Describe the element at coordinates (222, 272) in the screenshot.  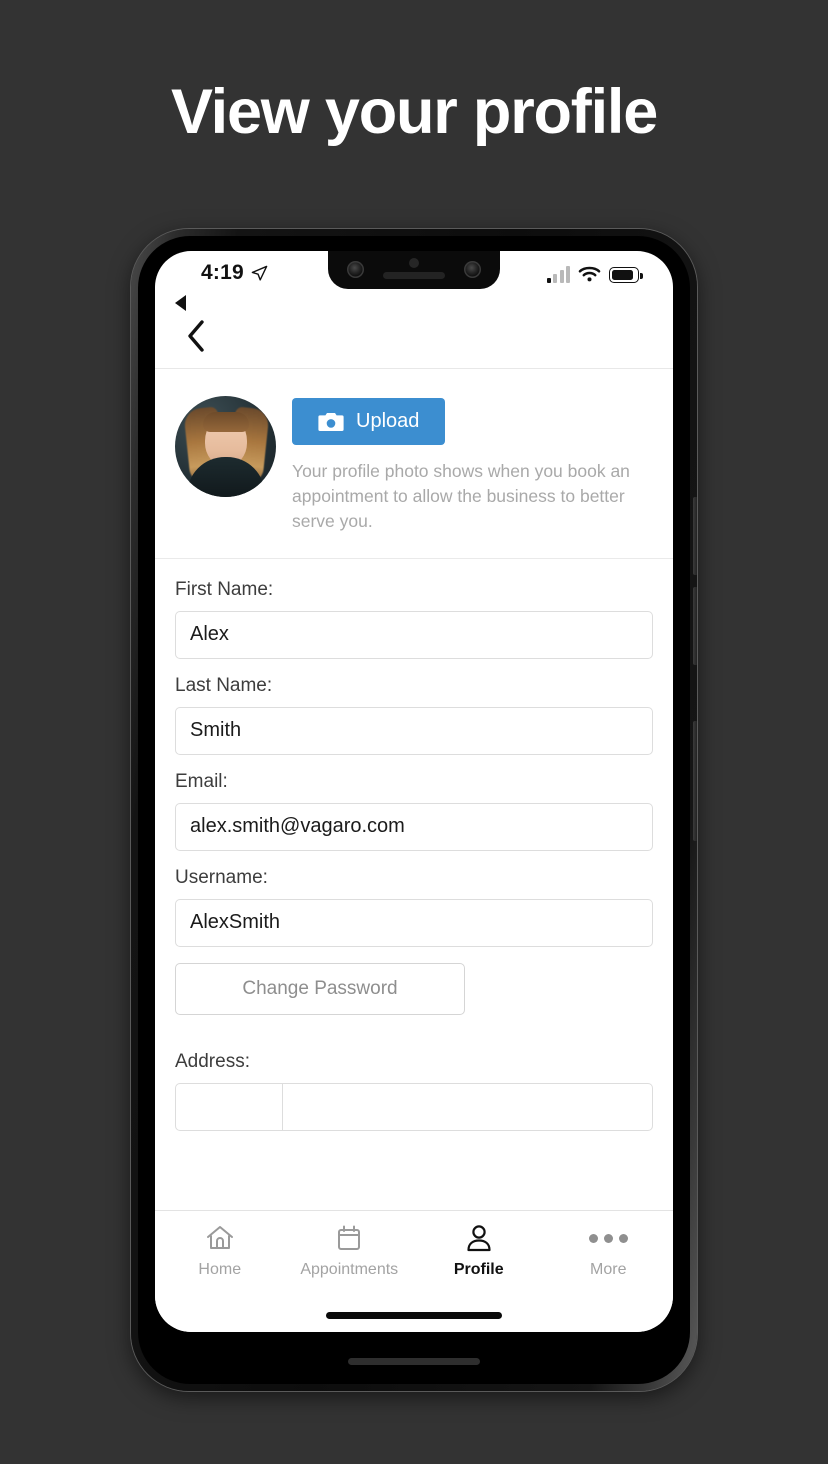
I see `status-time-label: 4:19` at that location.